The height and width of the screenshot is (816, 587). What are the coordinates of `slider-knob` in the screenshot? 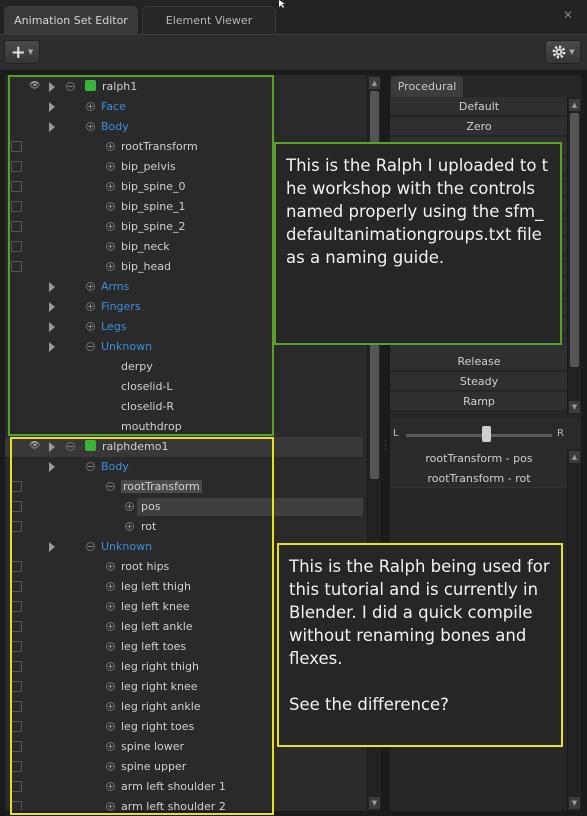 It's located at (487, 434).